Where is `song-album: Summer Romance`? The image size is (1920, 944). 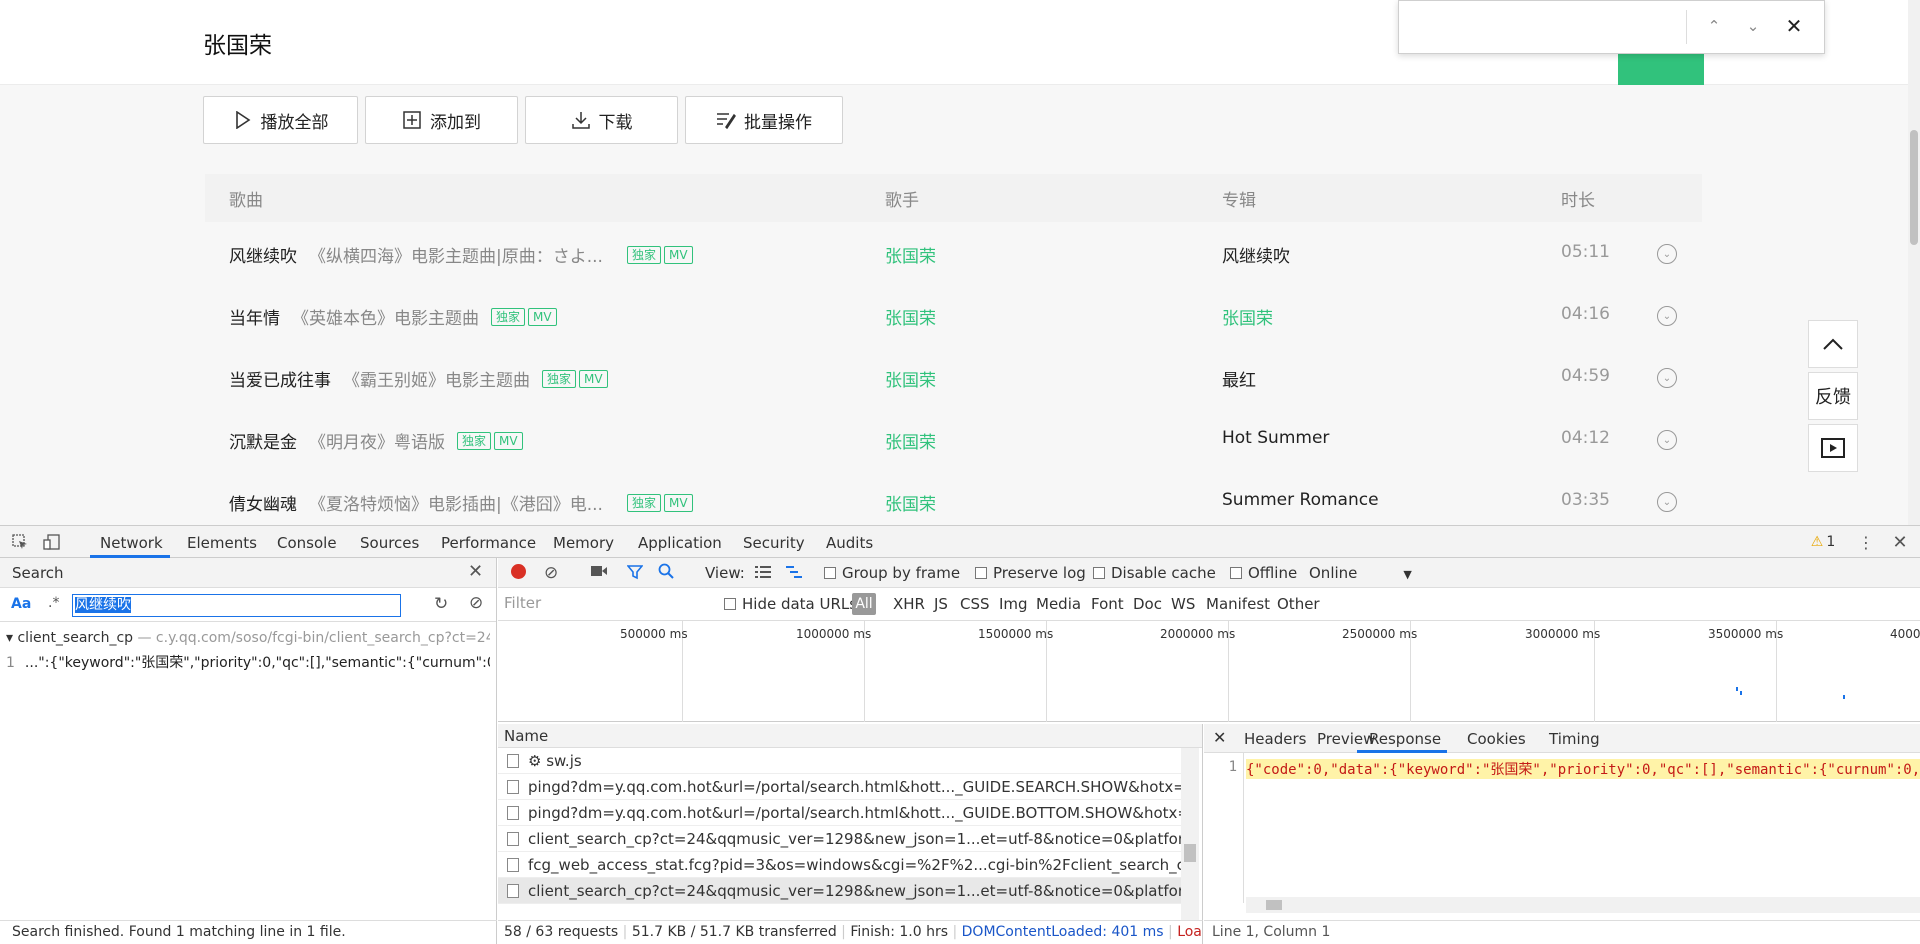
song-album: Summer Romance is located at coordinates (1300, 500).